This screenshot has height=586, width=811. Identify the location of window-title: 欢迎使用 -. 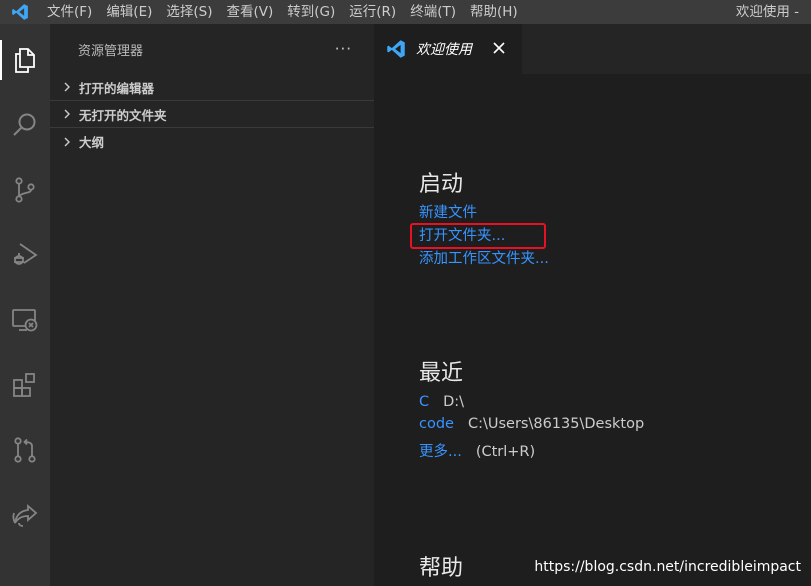
(767, 12).